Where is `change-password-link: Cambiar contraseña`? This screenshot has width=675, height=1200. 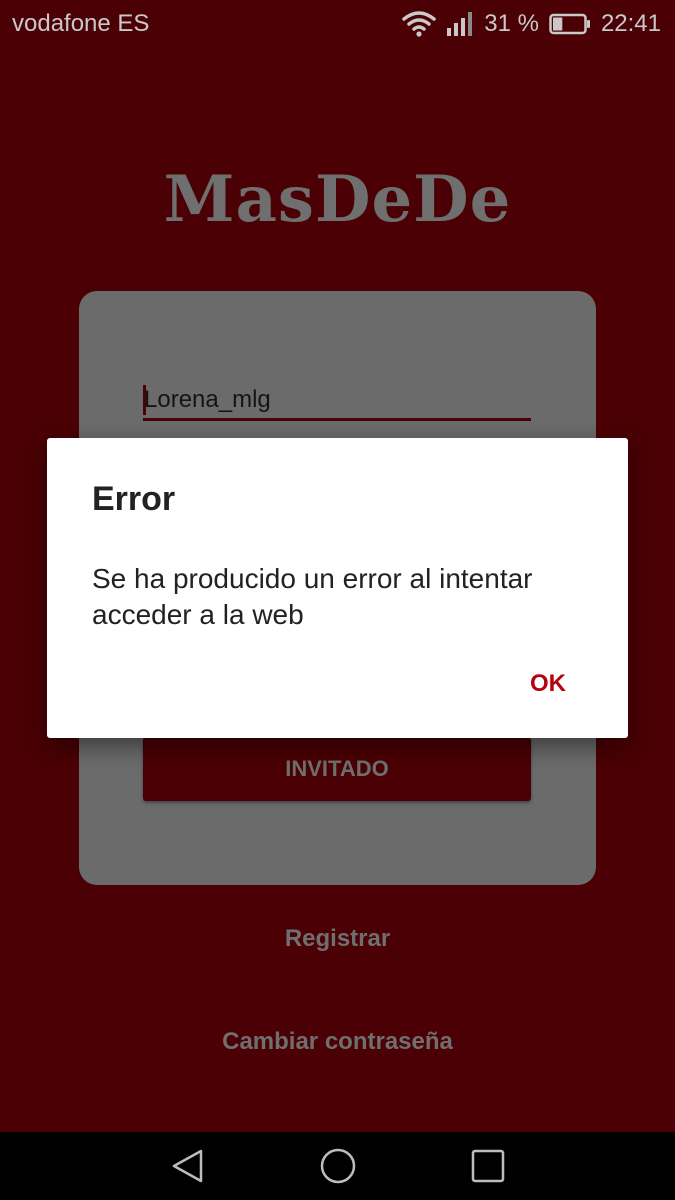
change-password-link: Cambiar contraseña is located at coordinates (337, 1042).